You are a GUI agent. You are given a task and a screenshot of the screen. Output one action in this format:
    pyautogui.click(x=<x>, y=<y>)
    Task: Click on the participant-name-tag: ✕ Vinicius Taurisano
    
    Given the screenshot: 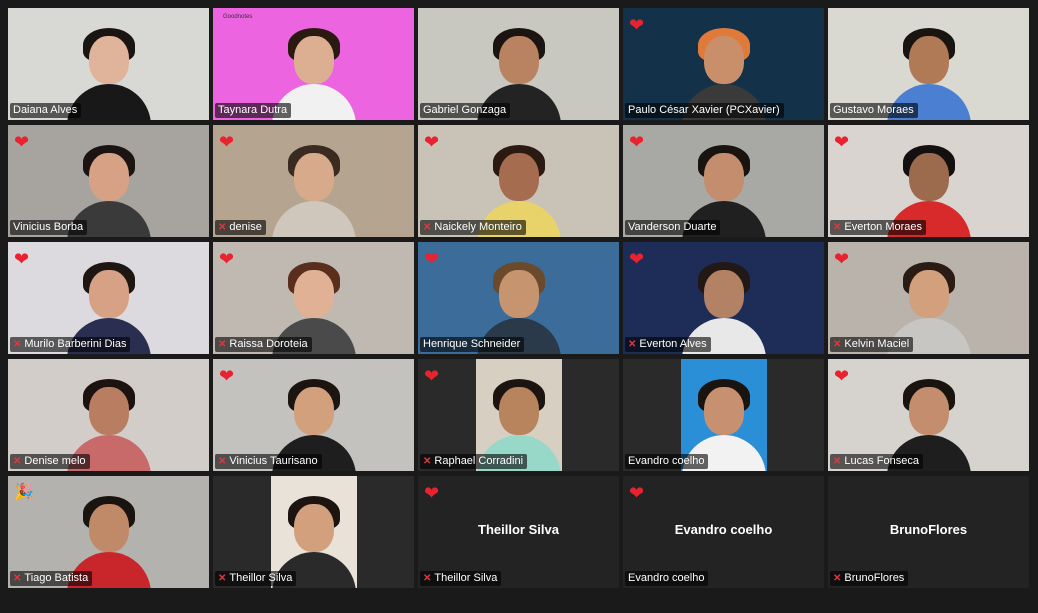 What is the action you would take?
    pyautogui.click(x=268, y=461)
    